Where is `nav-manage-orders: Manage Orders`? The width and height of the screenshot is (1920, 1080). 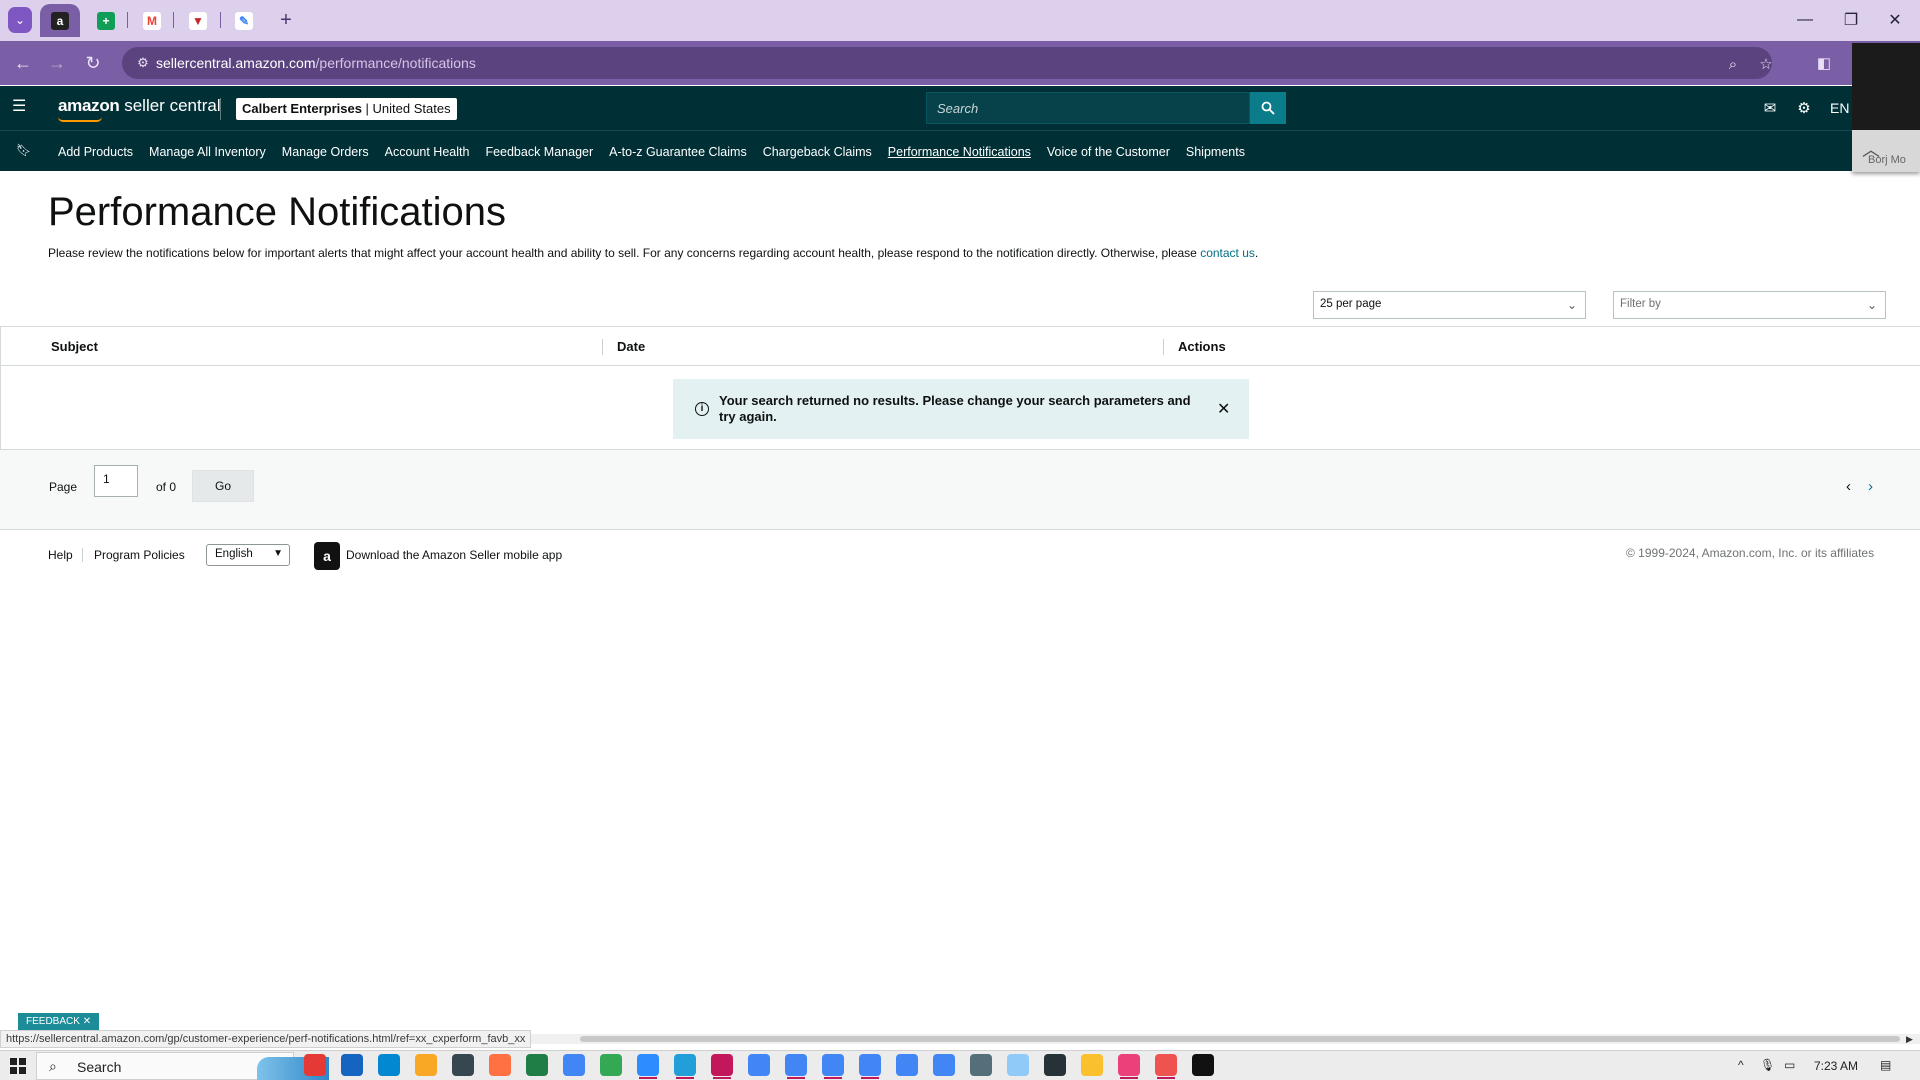
nav-manage-orders: Manage Orders is located at coordinates (325, 152).